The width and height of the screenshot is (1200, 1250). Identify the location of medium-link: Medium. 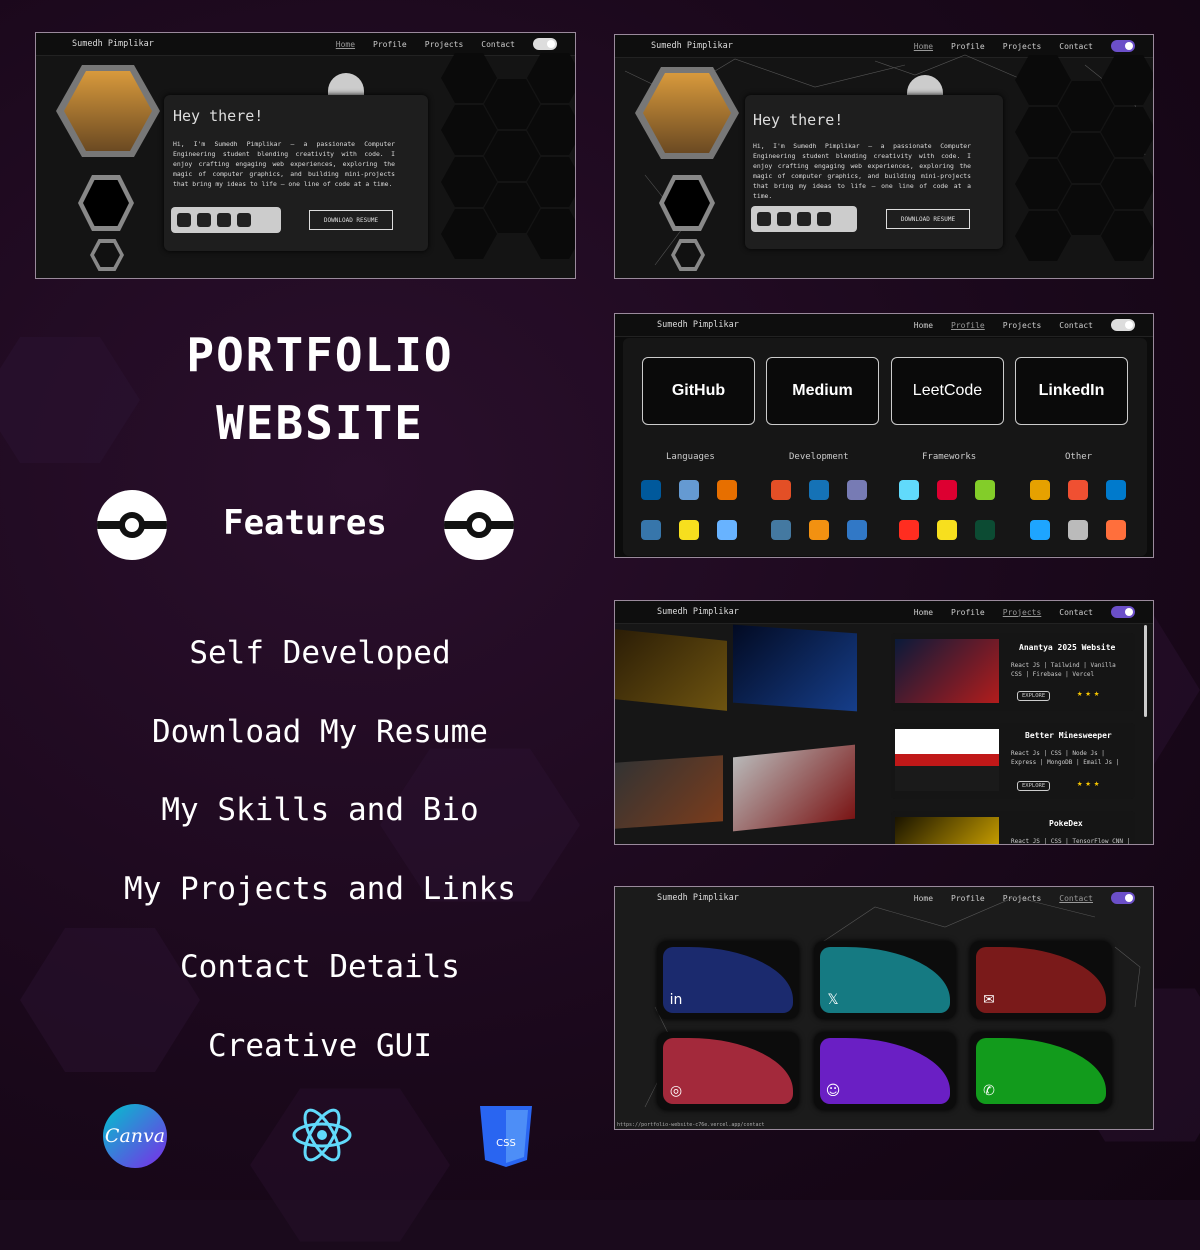
(822, 391).